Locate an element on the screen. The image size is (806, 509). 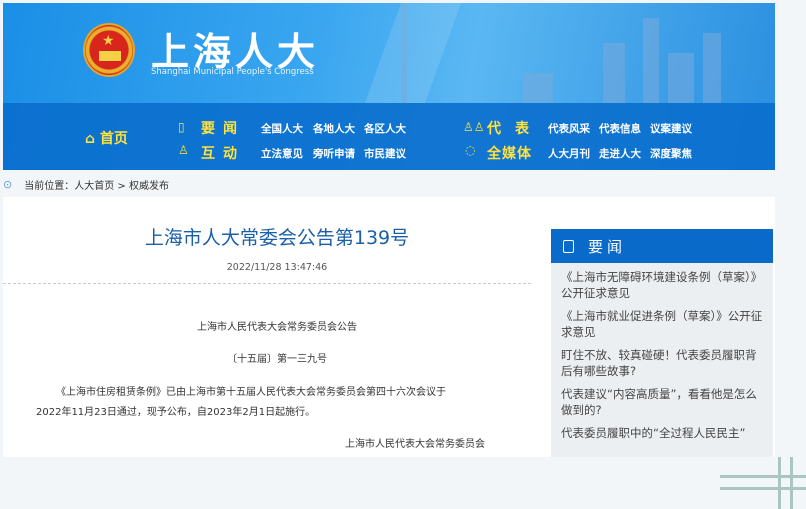
nav-category-representatives: 代表 is located at coordinates (515, 128).